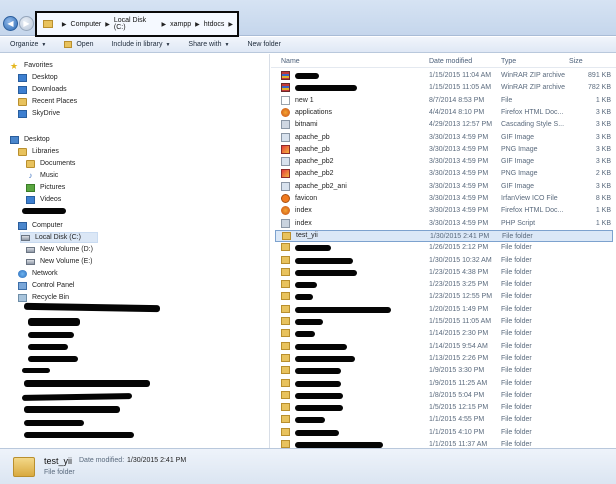  What do you see at coordinates (444, 174) in the screenshot?
I see `file-row: apache_pb2 3/30/2013 4:59 PM PNG Image 2 KB` at bounding box center [444, 174].